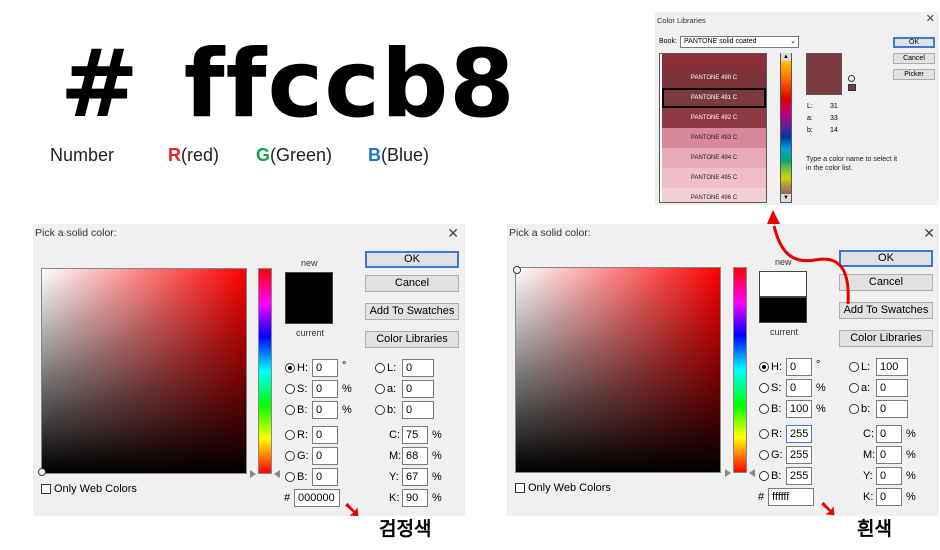 This screenshot has width=940, height=550. What do you see at coordinates (302, 389) in the screenshot?
I see `s-label: S:` at bounding box center [302, 389].